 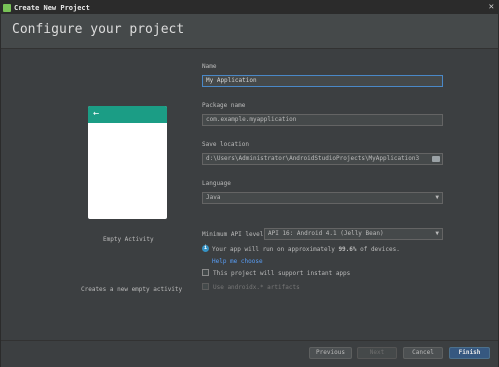 What do you see at coordinates (256, 287) in the screenshot?
I see `androidx-label: Use androidx.* artifacts` at bounding box center [256, 287].